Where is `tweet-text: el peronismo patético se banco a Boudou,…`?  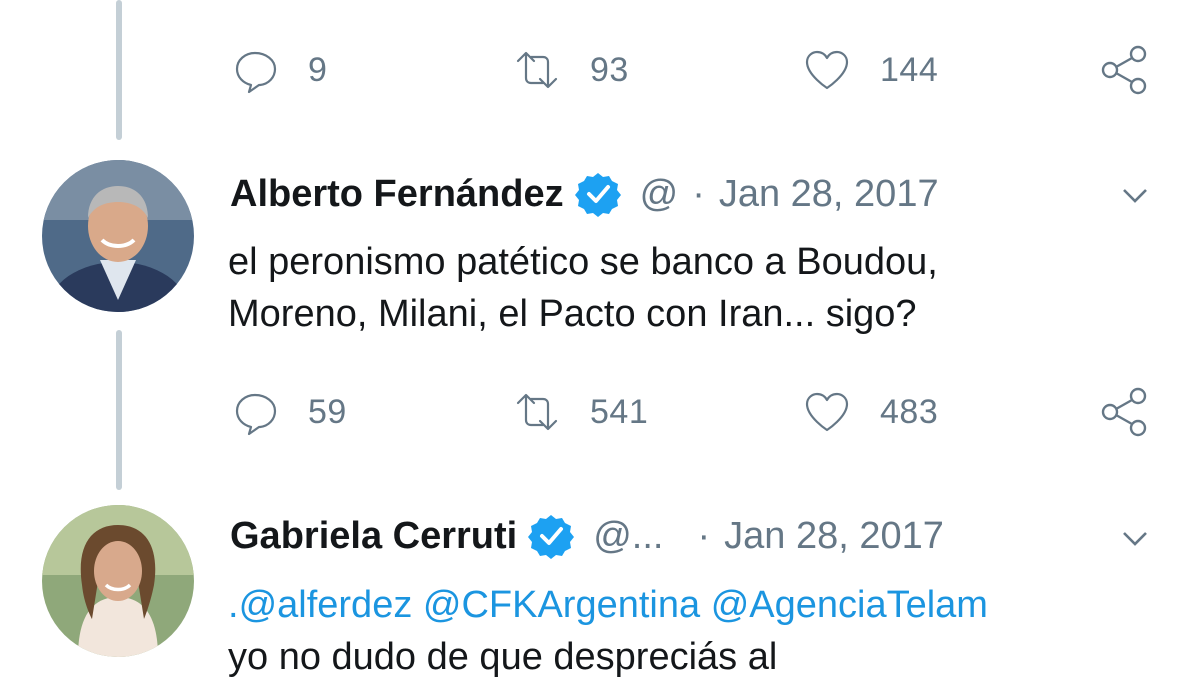 tweet-text: el peronismo patético se banco a Boudou,… is located at coordinates (698, 288).